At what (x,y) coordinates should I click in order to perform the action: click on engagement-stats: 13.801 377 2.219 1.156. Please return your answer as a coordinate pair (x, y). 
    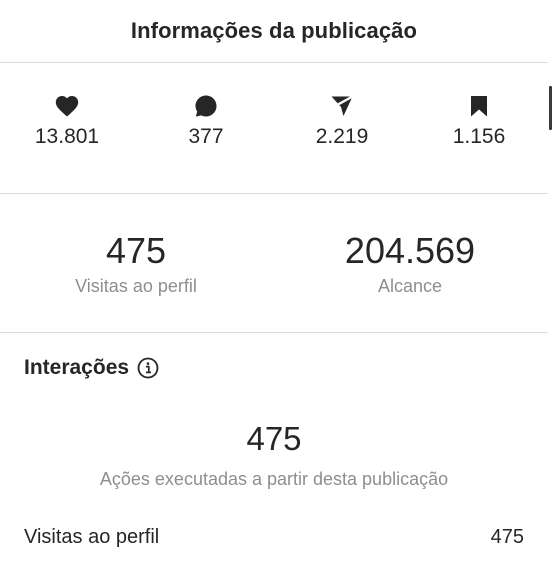
    Looking at the image, I should click on (274, 128).